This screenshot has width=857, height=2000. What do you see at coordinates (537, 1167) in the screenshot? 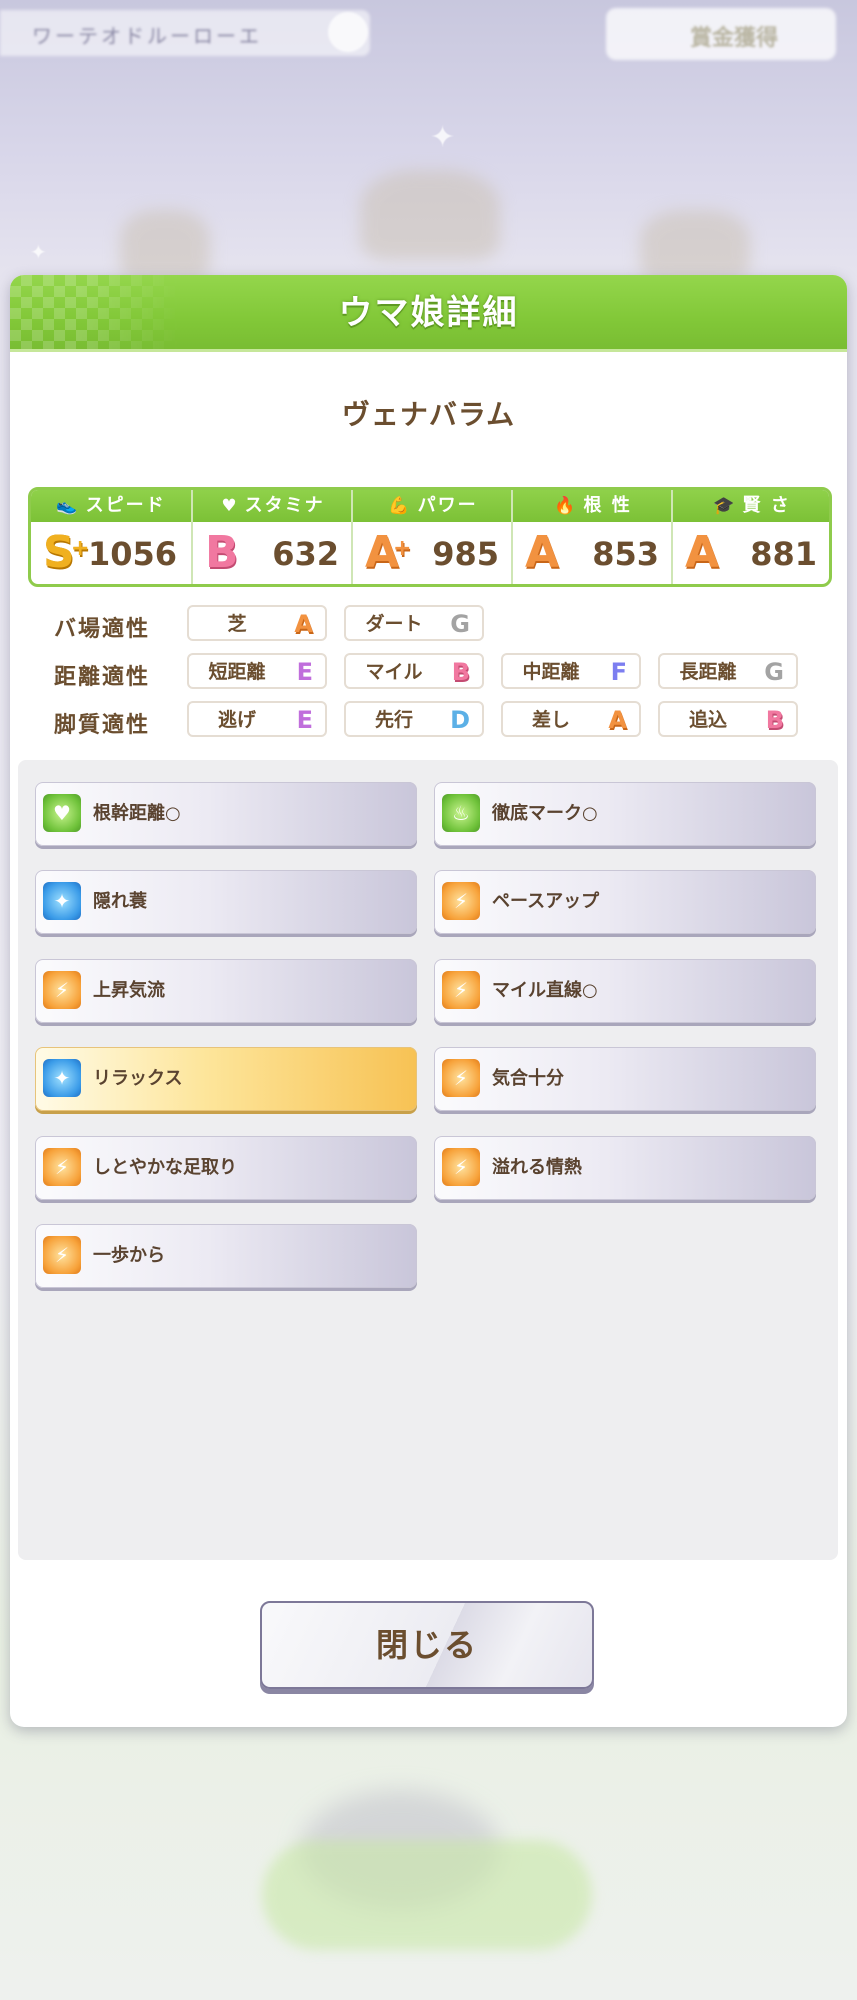
I see `skill-name: 溢れる情熱` at bounding box center [537, 1167].